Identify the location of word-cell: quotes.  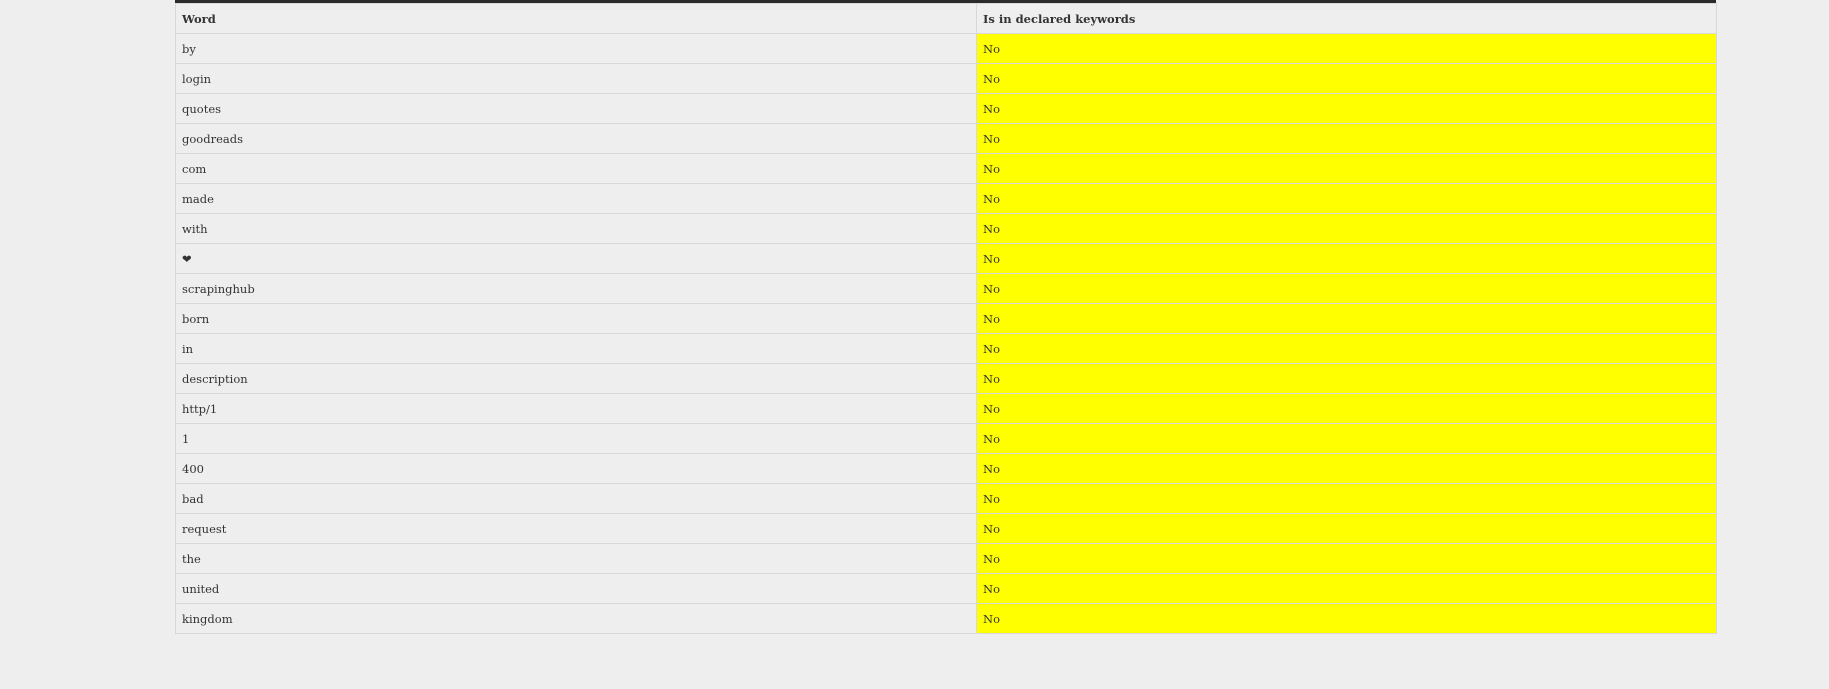
(576, 108).